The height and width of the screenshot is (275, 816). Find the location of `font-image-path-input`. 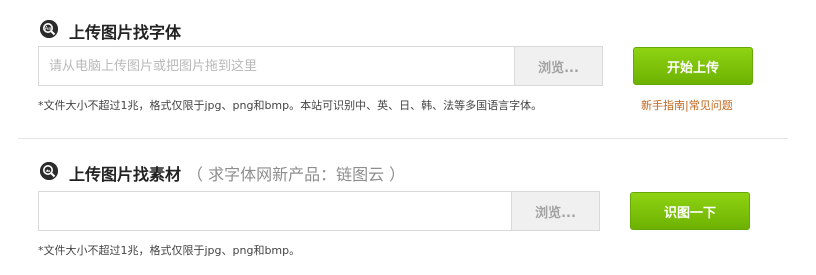

font-image-path-input is located at coordinates (276, 66).